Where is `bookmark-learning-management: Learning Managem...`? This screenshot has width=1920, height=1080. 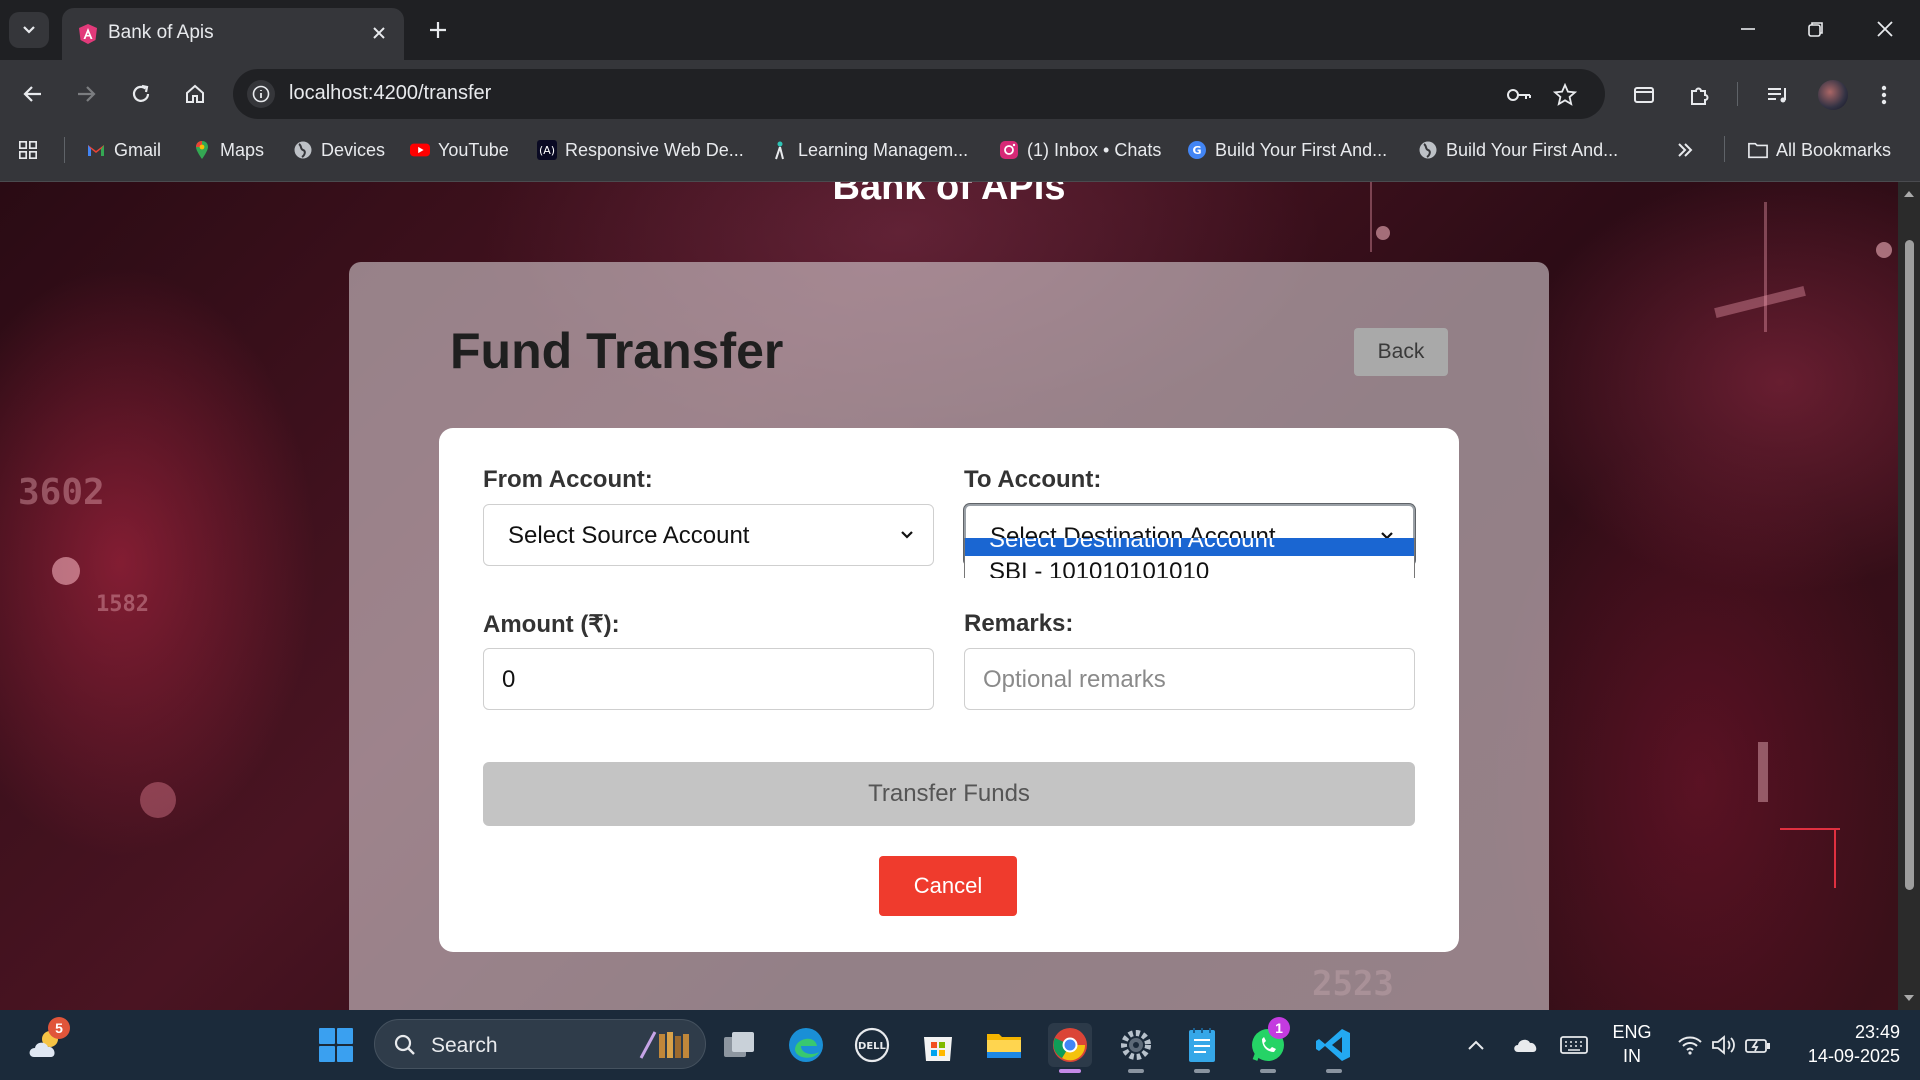
bookmark-learning-management: Learning Managem... is located at coordinates (869, 150).